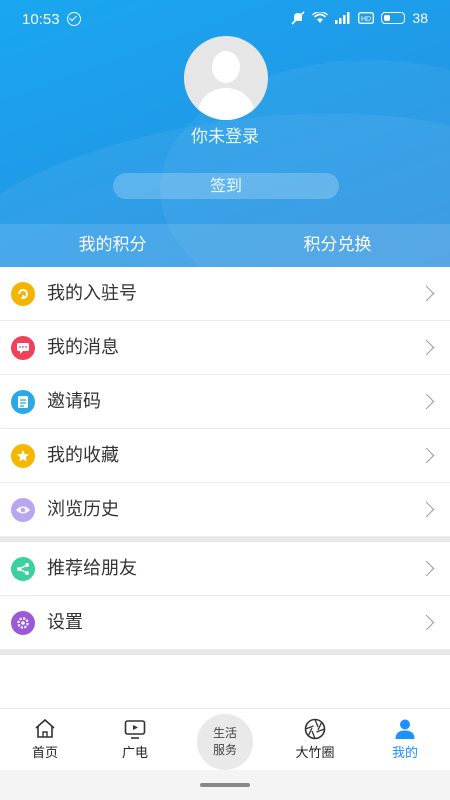 Image resolution: width=450 pixels, height=800 pixels. Describe the element at coordinates (337, 245) in the screenshot. I see `points-redeem-button: 积分兑换` at that location.